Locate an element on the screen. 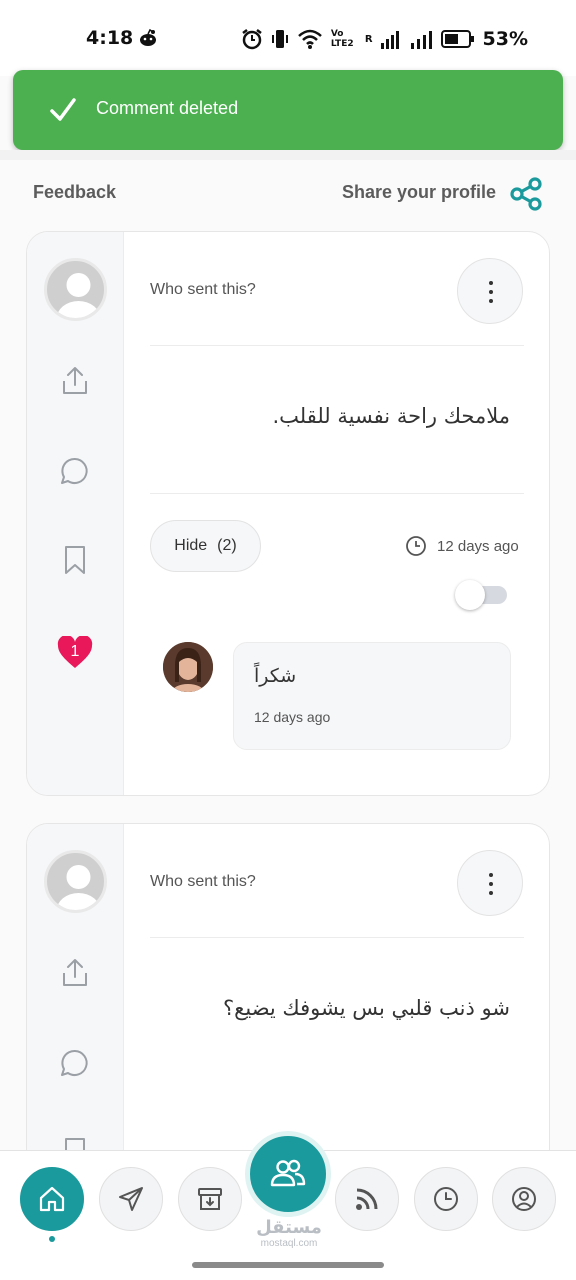 Image resolution: width=576 pixels, height=1280 pixels. status-time: 4:18 is located at coordinates (110, 38).